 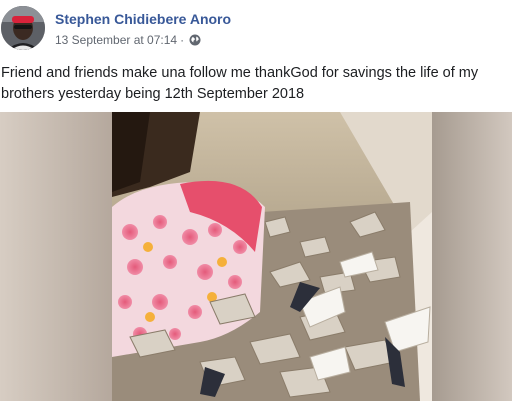 I want to click on author-name: Stephen Chidiebere Anoro, so click(x=143, y=19).